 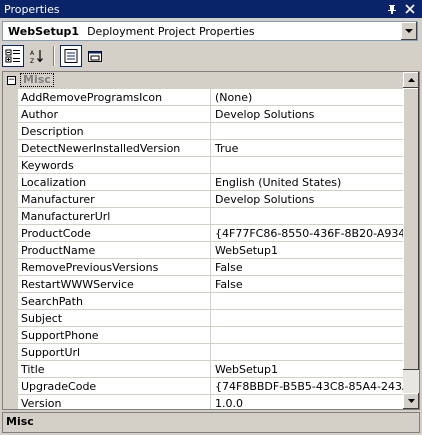 I want to click on property-row: Subject, so click(x=211, y=318).